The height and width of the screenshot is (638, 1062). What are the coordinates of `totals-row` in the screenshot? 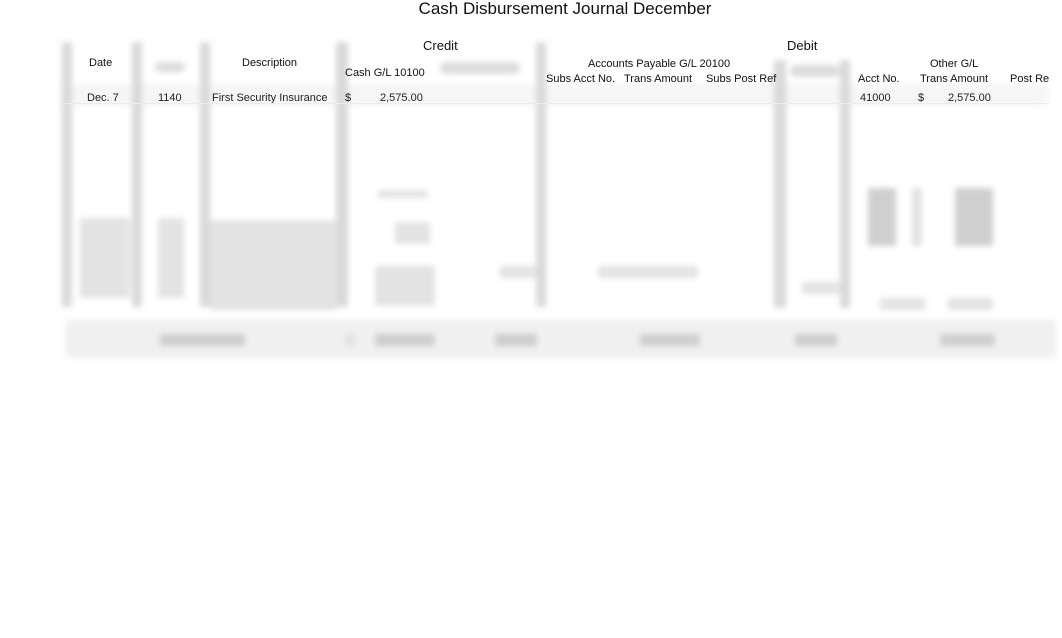 It's located at (561, 339).